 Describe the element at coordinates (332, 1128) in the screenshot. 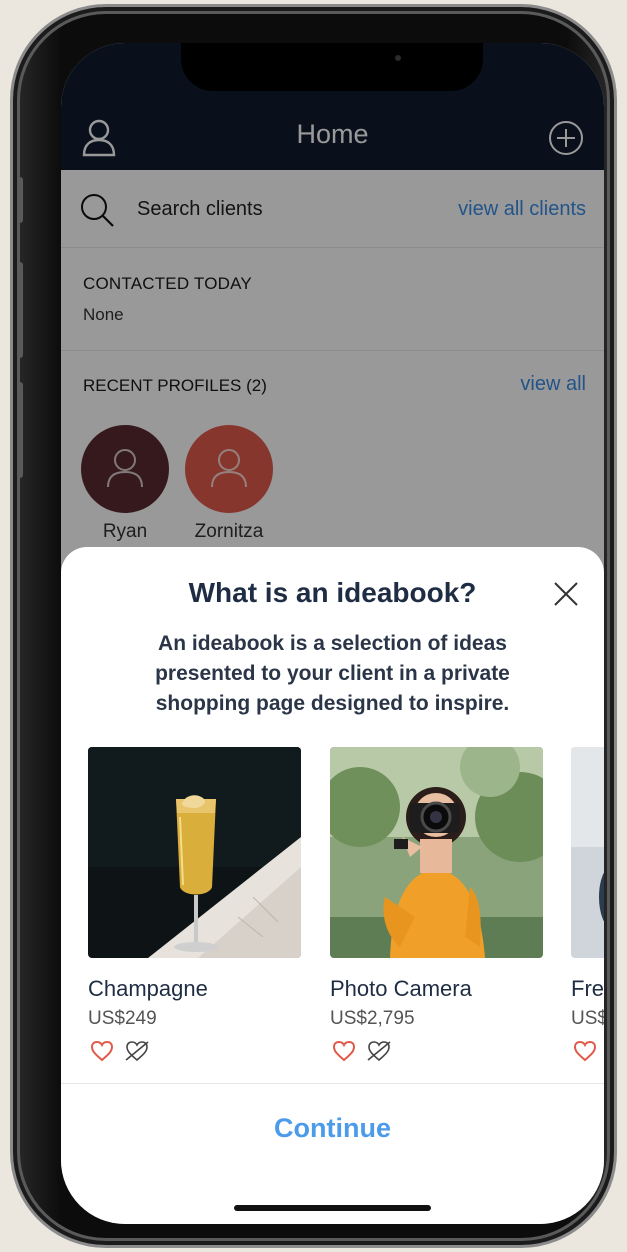

I see `continue-button: Continue` at that location.